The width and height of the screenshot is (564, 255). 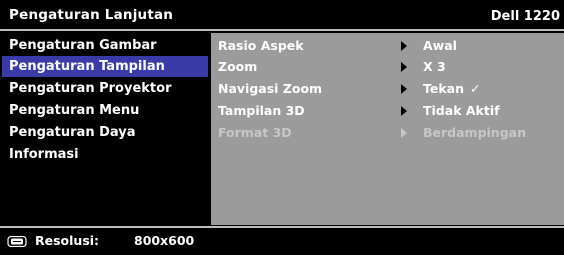 I want to click on setting-value: X 3, so click(x=434, y=66).